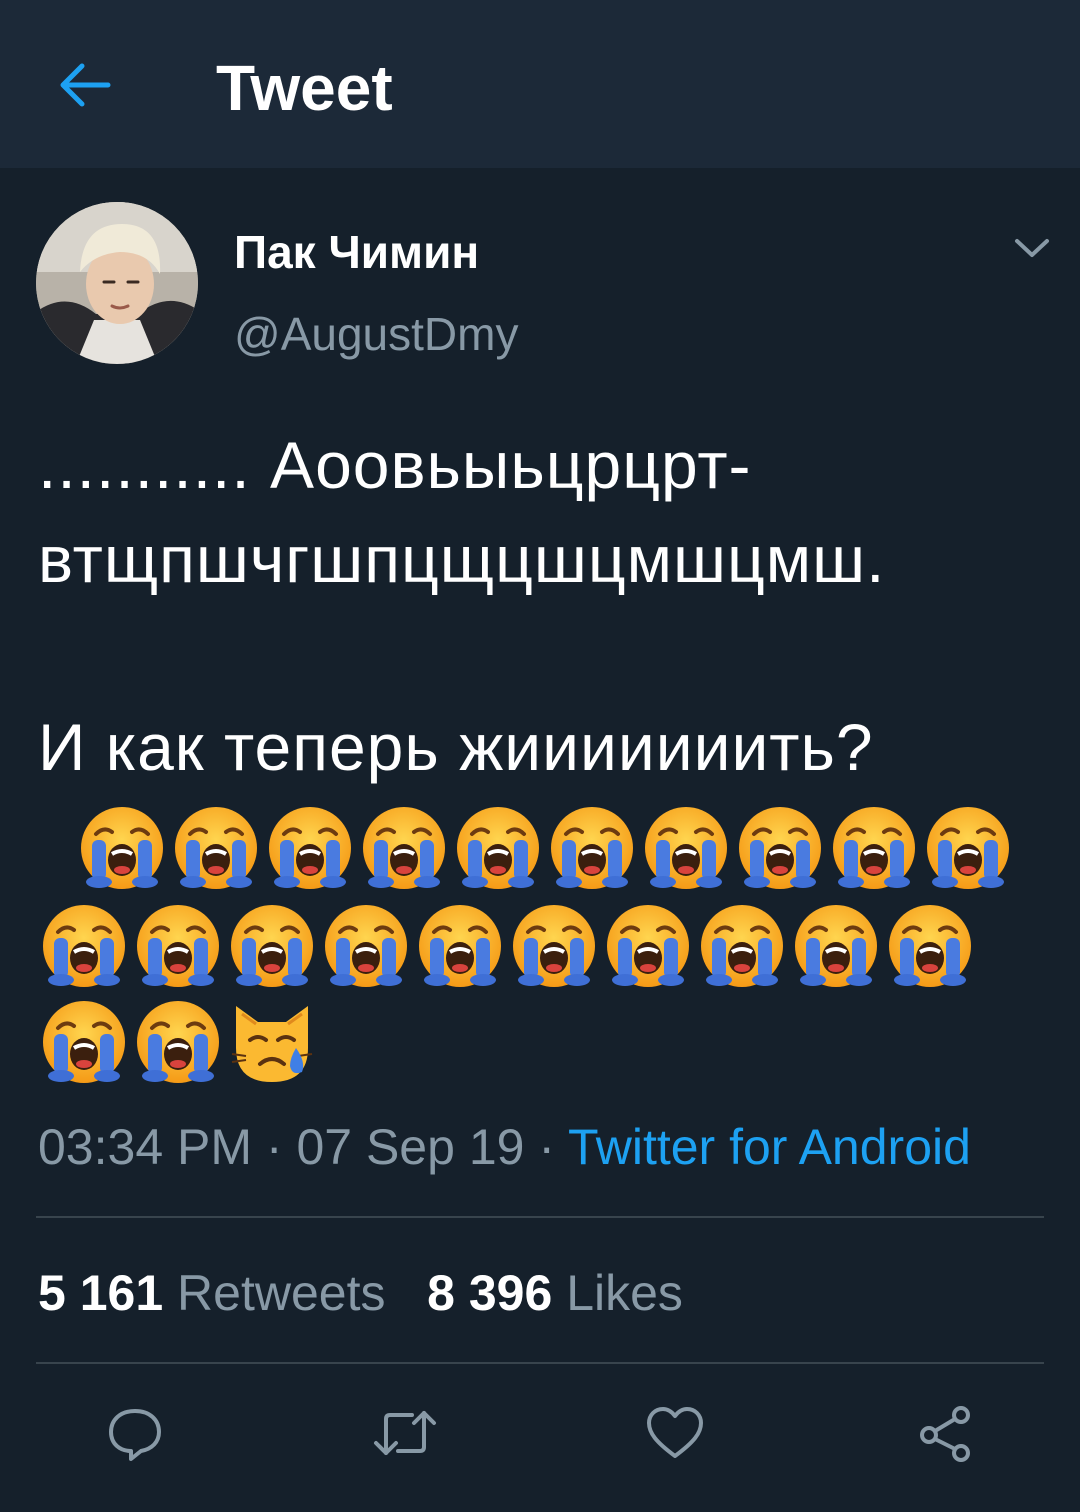 Image resolution: width=1080 pixels, height=1512 pixels. I want to click on tweet-time: 03:34 PM, so click(145, 1147).